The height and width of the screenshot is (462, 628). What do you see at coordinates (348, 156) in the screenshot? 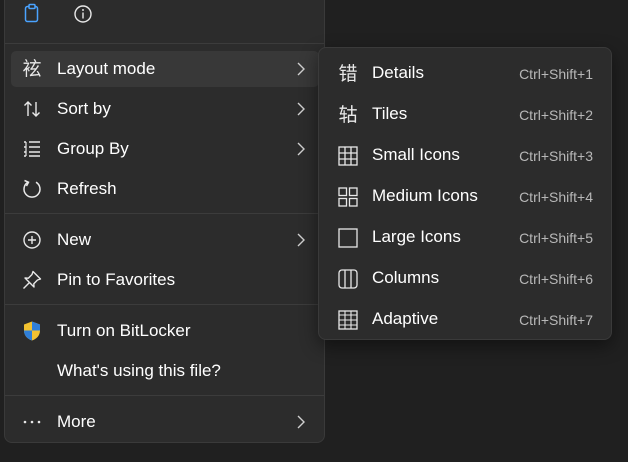
I see `small-icons-icon` at bounding box center [348, 156].